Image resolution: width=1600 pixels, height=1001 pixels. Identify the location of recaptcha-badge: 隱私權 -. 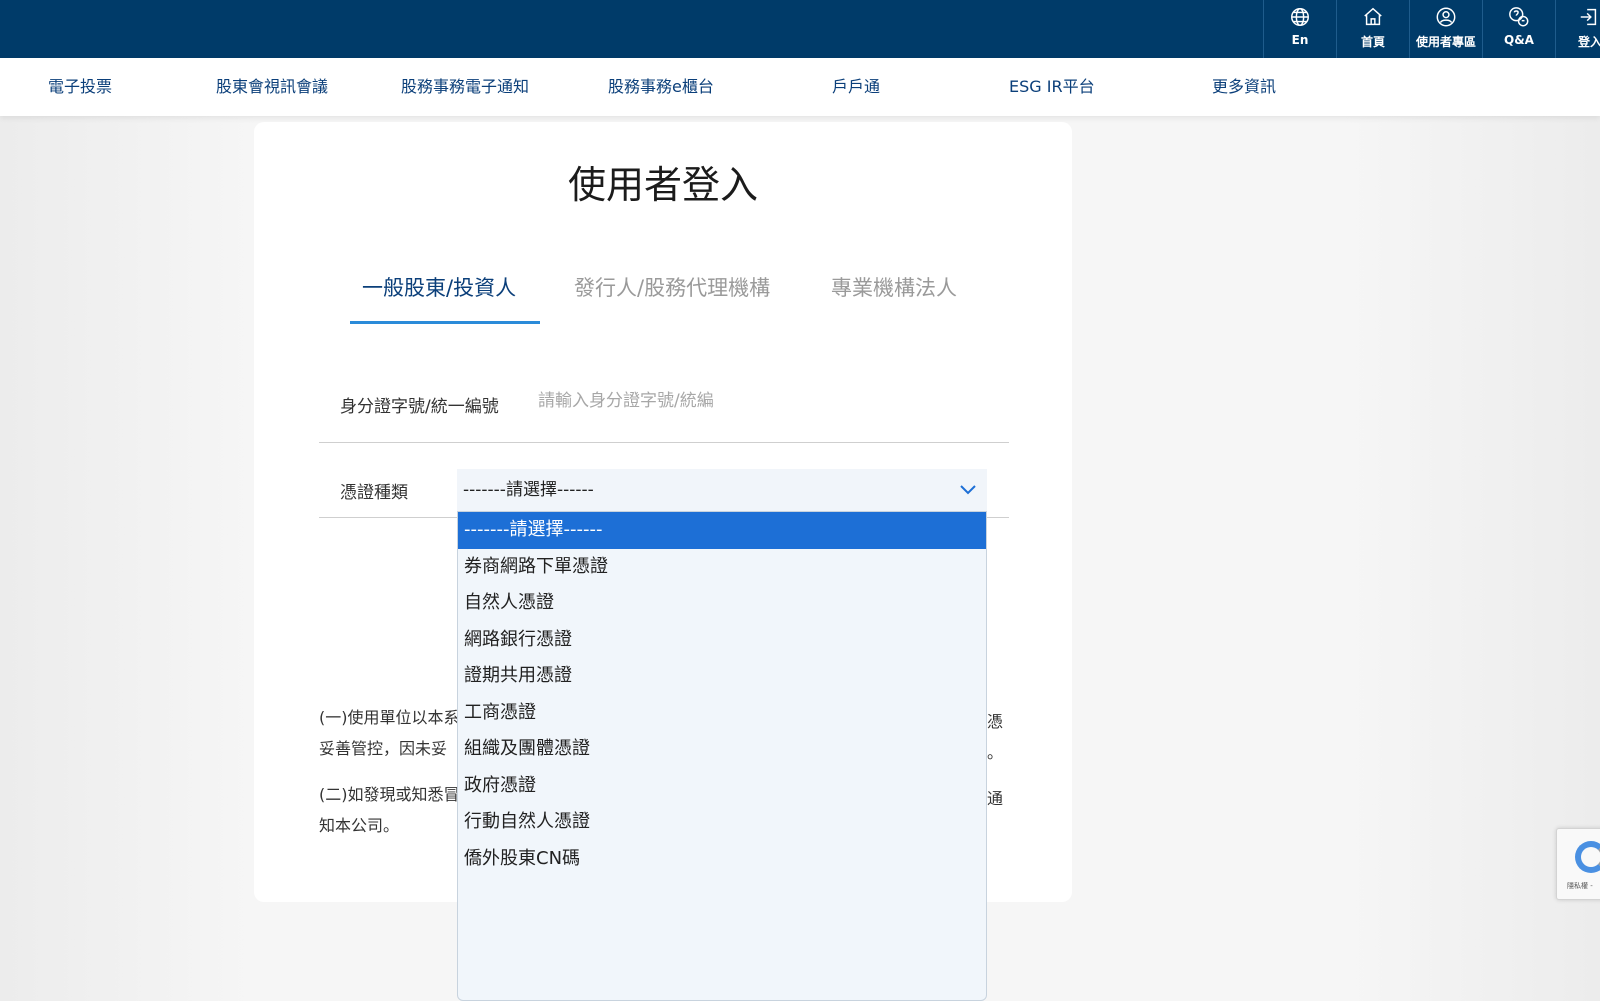
(1578, 864).